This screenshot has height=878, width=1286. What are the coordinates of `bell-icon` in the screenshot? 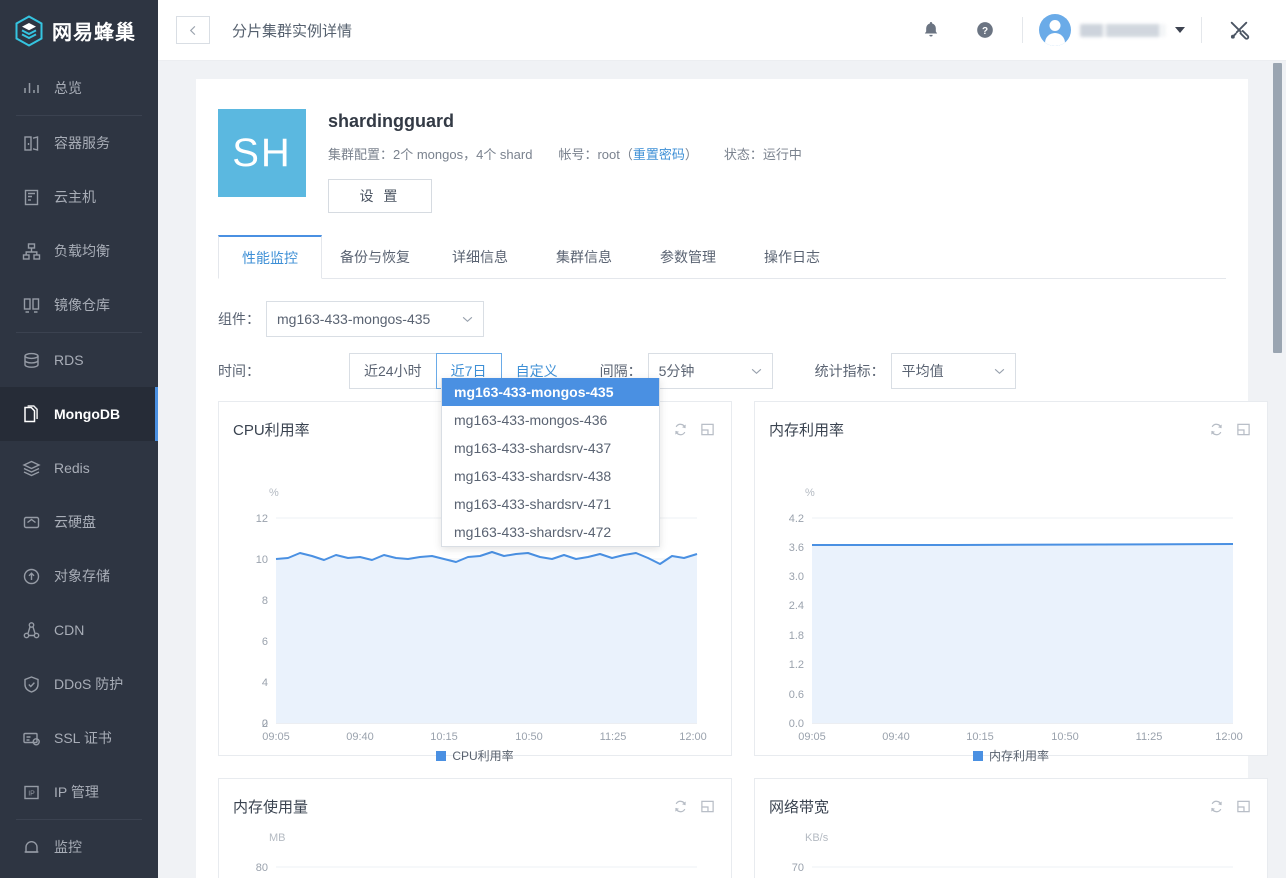 It's located at (931, 30).